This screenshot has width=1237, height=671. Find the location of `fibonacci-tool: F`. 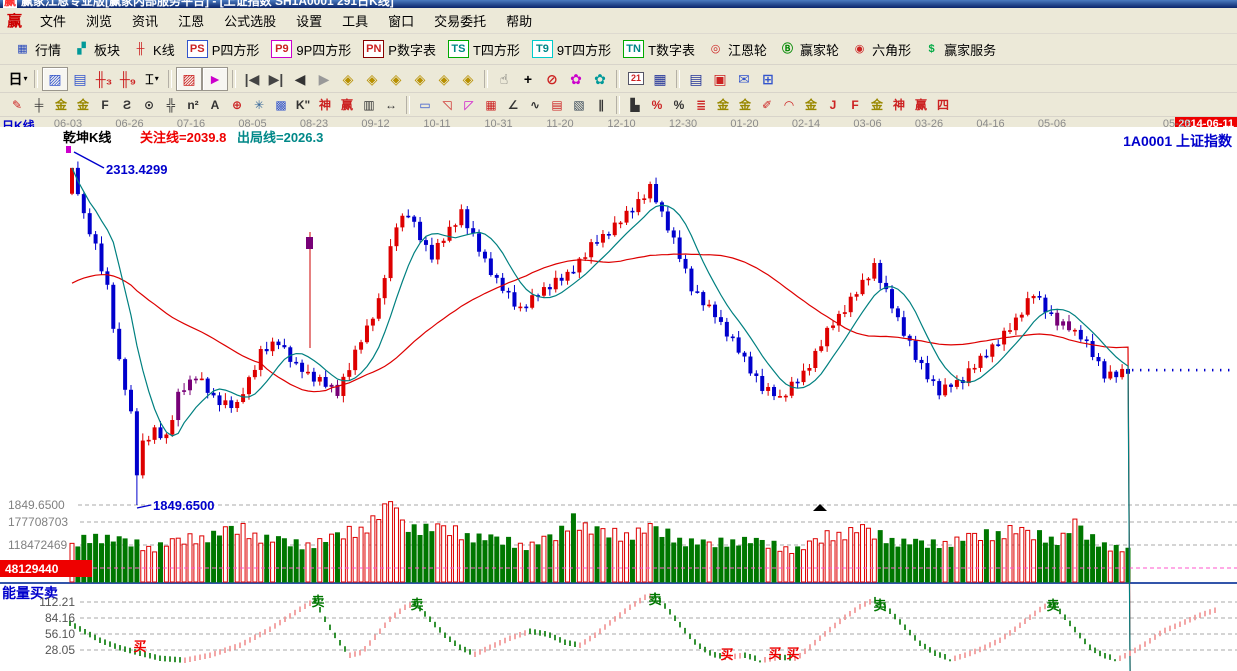

fibonacci-tool: F is located at coordinates (105, 104).